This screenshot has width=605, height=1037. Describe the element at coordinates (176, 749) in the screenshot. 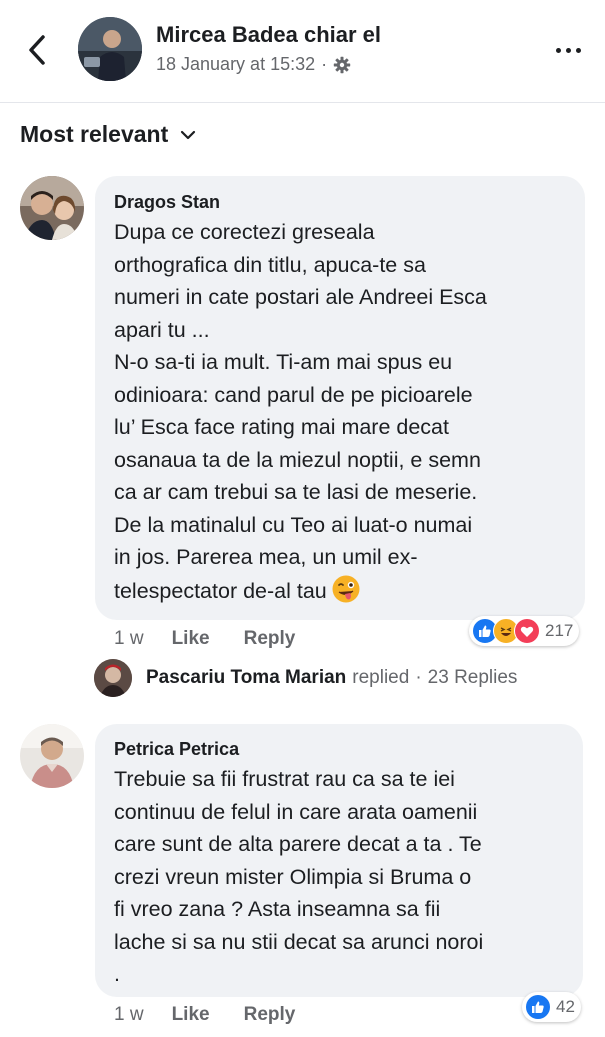

I see `comment-author: Petrica Petrica` at that location.